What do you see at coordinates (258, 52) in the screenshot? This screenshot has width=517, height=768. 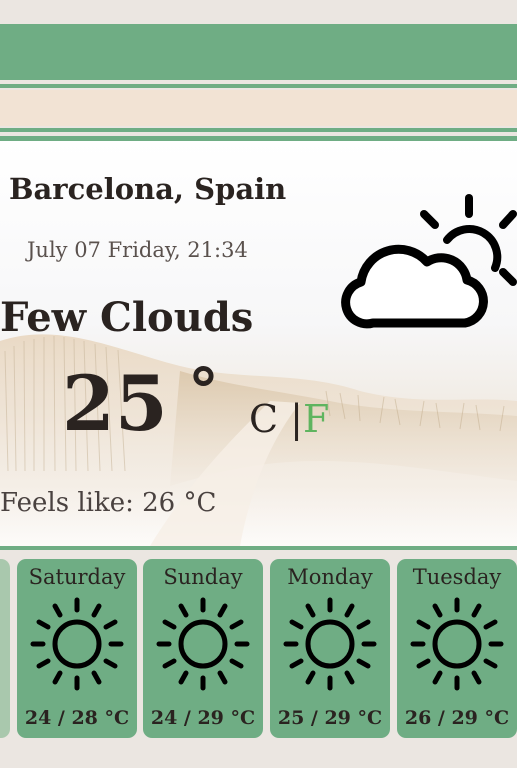 I see `header-bar` at bounding box center [258, 52].